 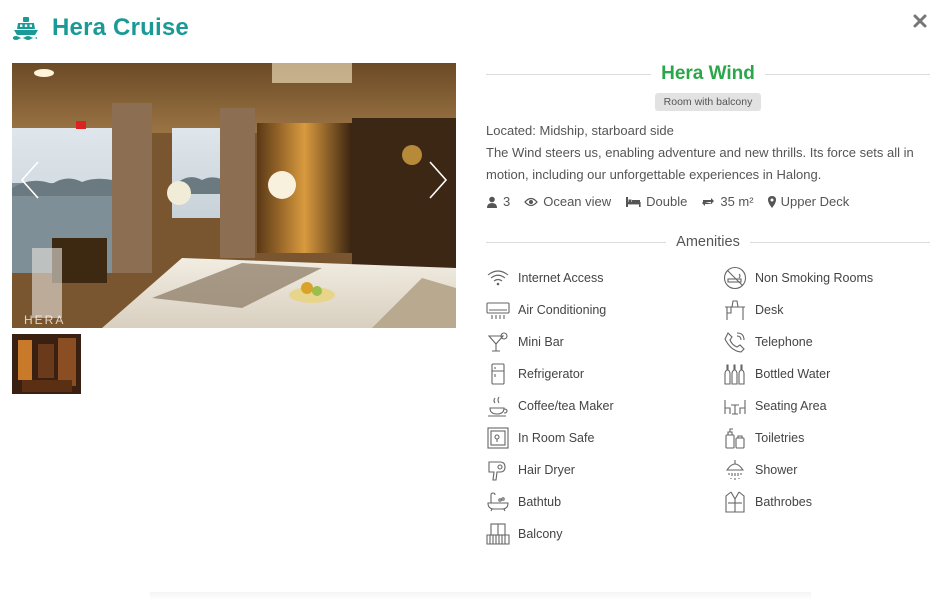 I want to click on spec-bed-value: Double, so click(x=667, y=201).